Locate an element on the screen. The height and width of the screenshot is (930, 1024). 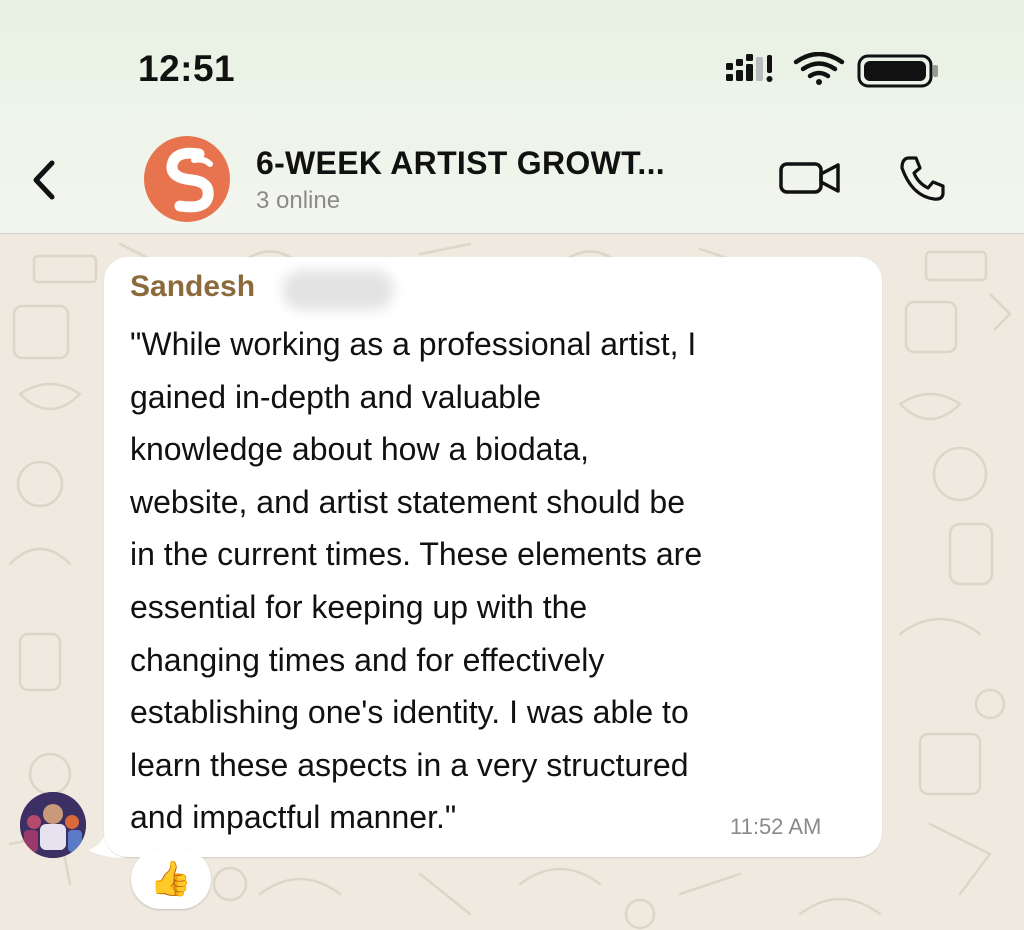
message-line: website, and artist statement should be is located at coordinates (407, 501).